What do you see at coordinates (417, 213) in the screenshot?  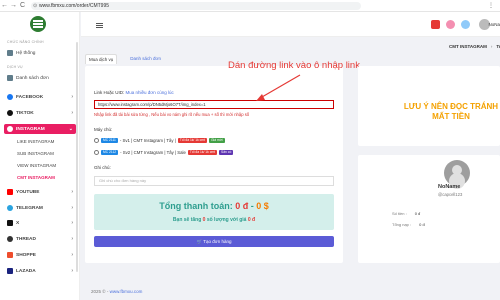 I see `profile-balance-value: 0 đ` at bounding box center [417, 213].